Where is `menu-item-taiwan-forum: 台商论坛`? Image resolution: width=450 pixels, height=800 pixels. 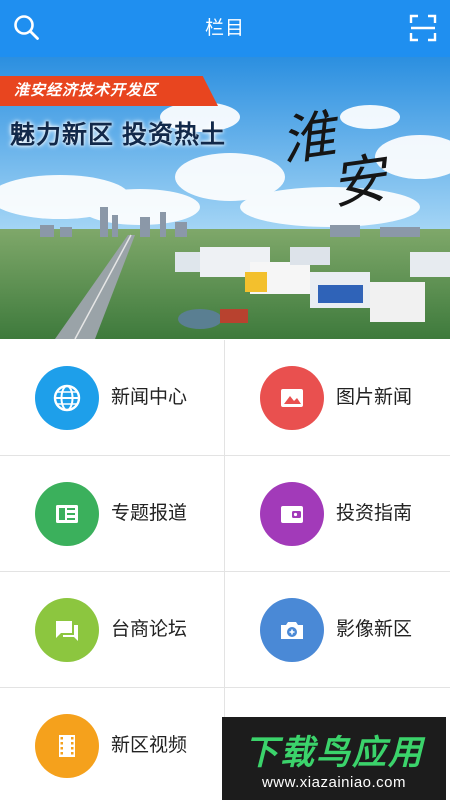
menu-item-taiwan-forum: 台商论坛 is located at coordinates (112, 630).